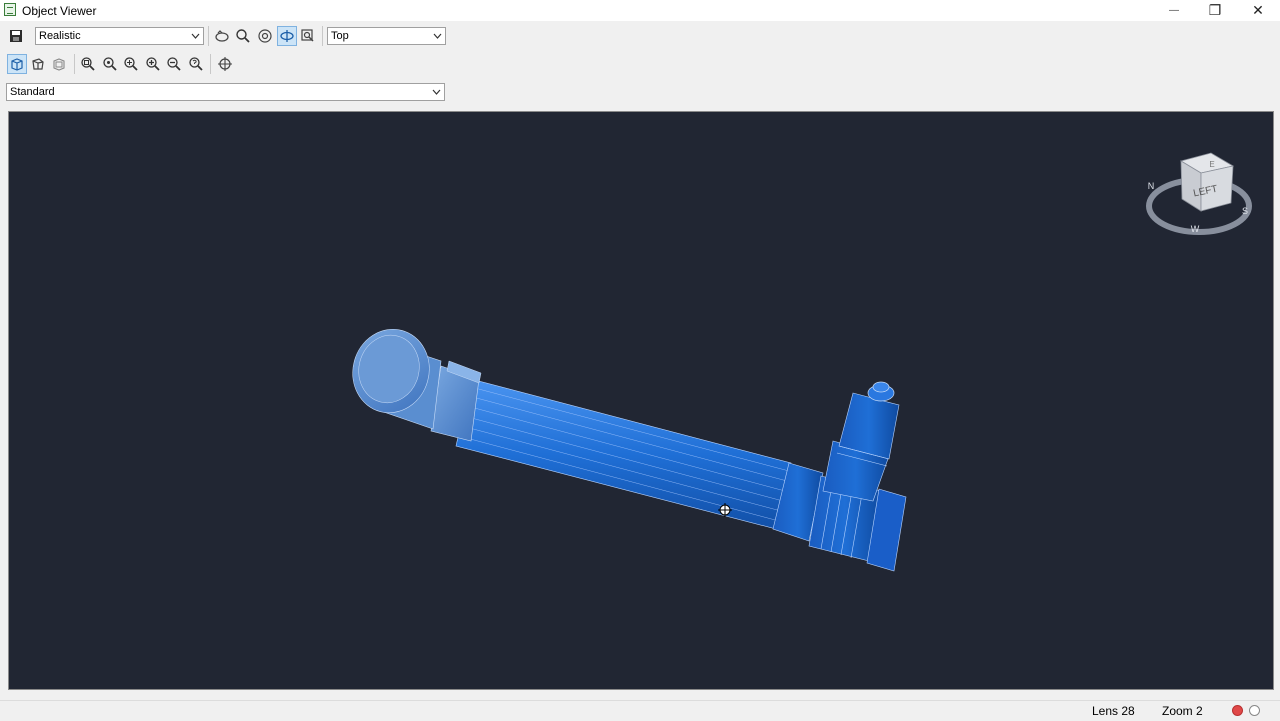  I want to click on restore-button: ❐, so click(1215, 10).